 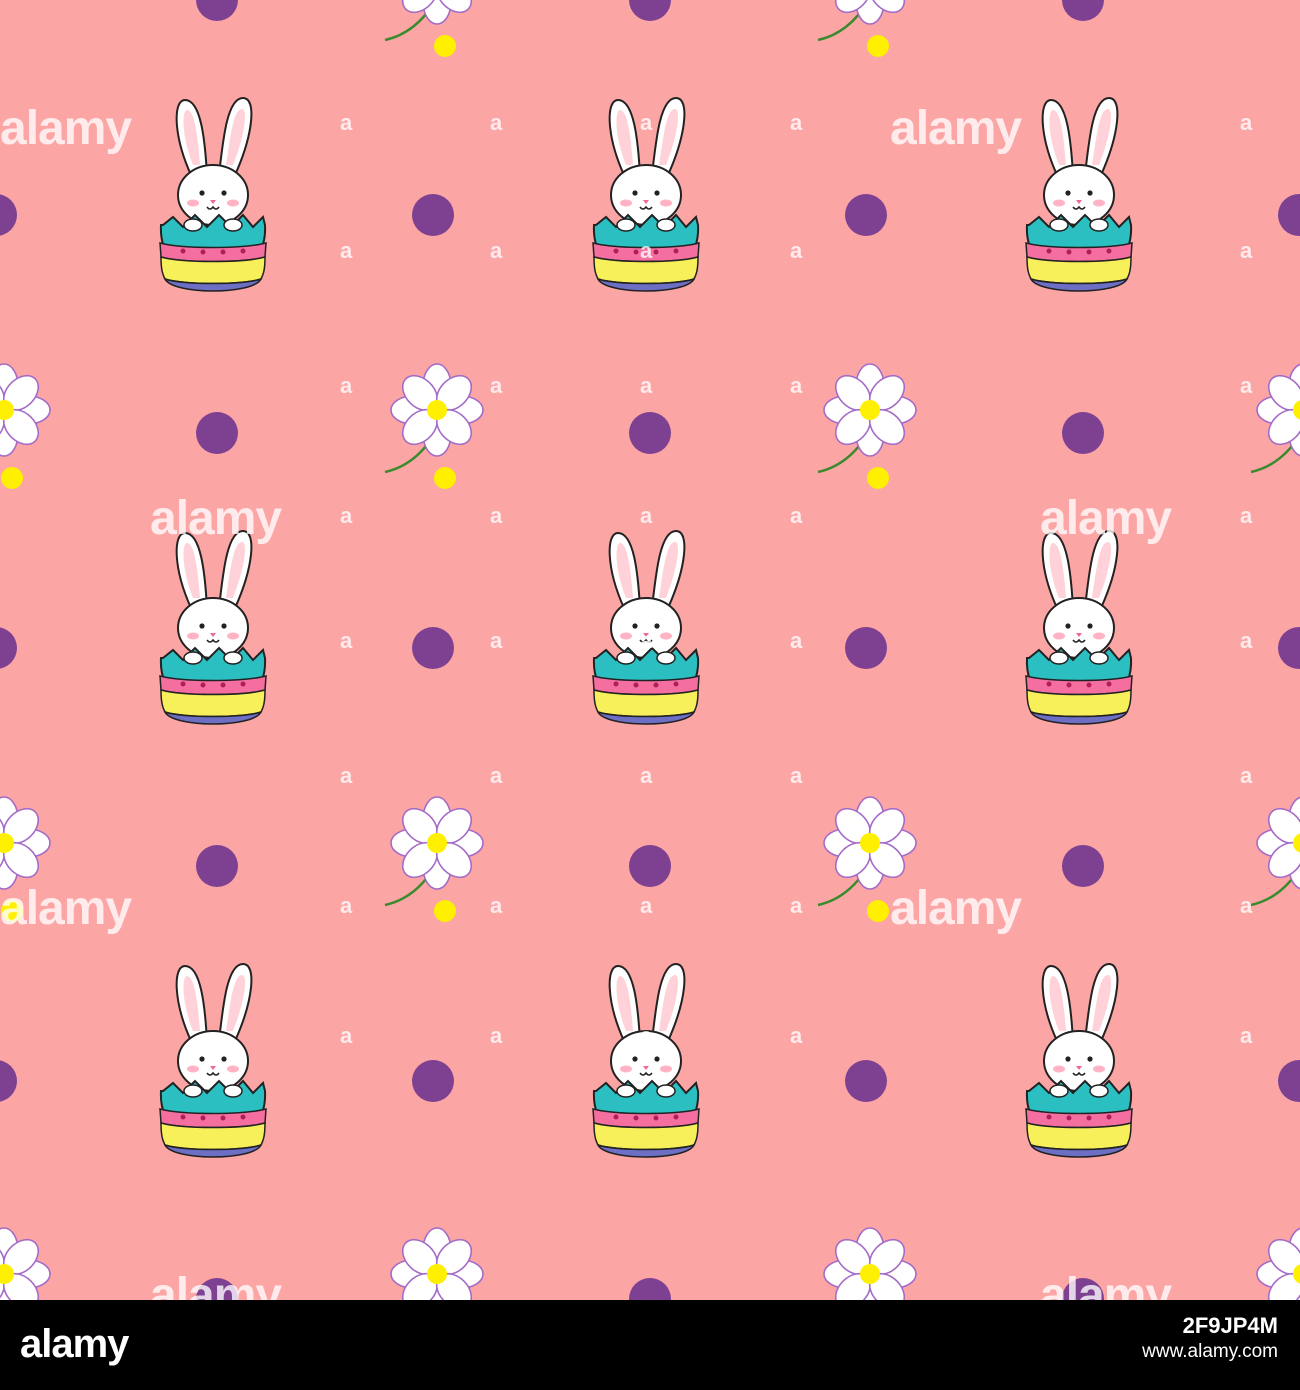 I want to click on image-id: 2F9JP4M, so click(x=1230, y=1325).